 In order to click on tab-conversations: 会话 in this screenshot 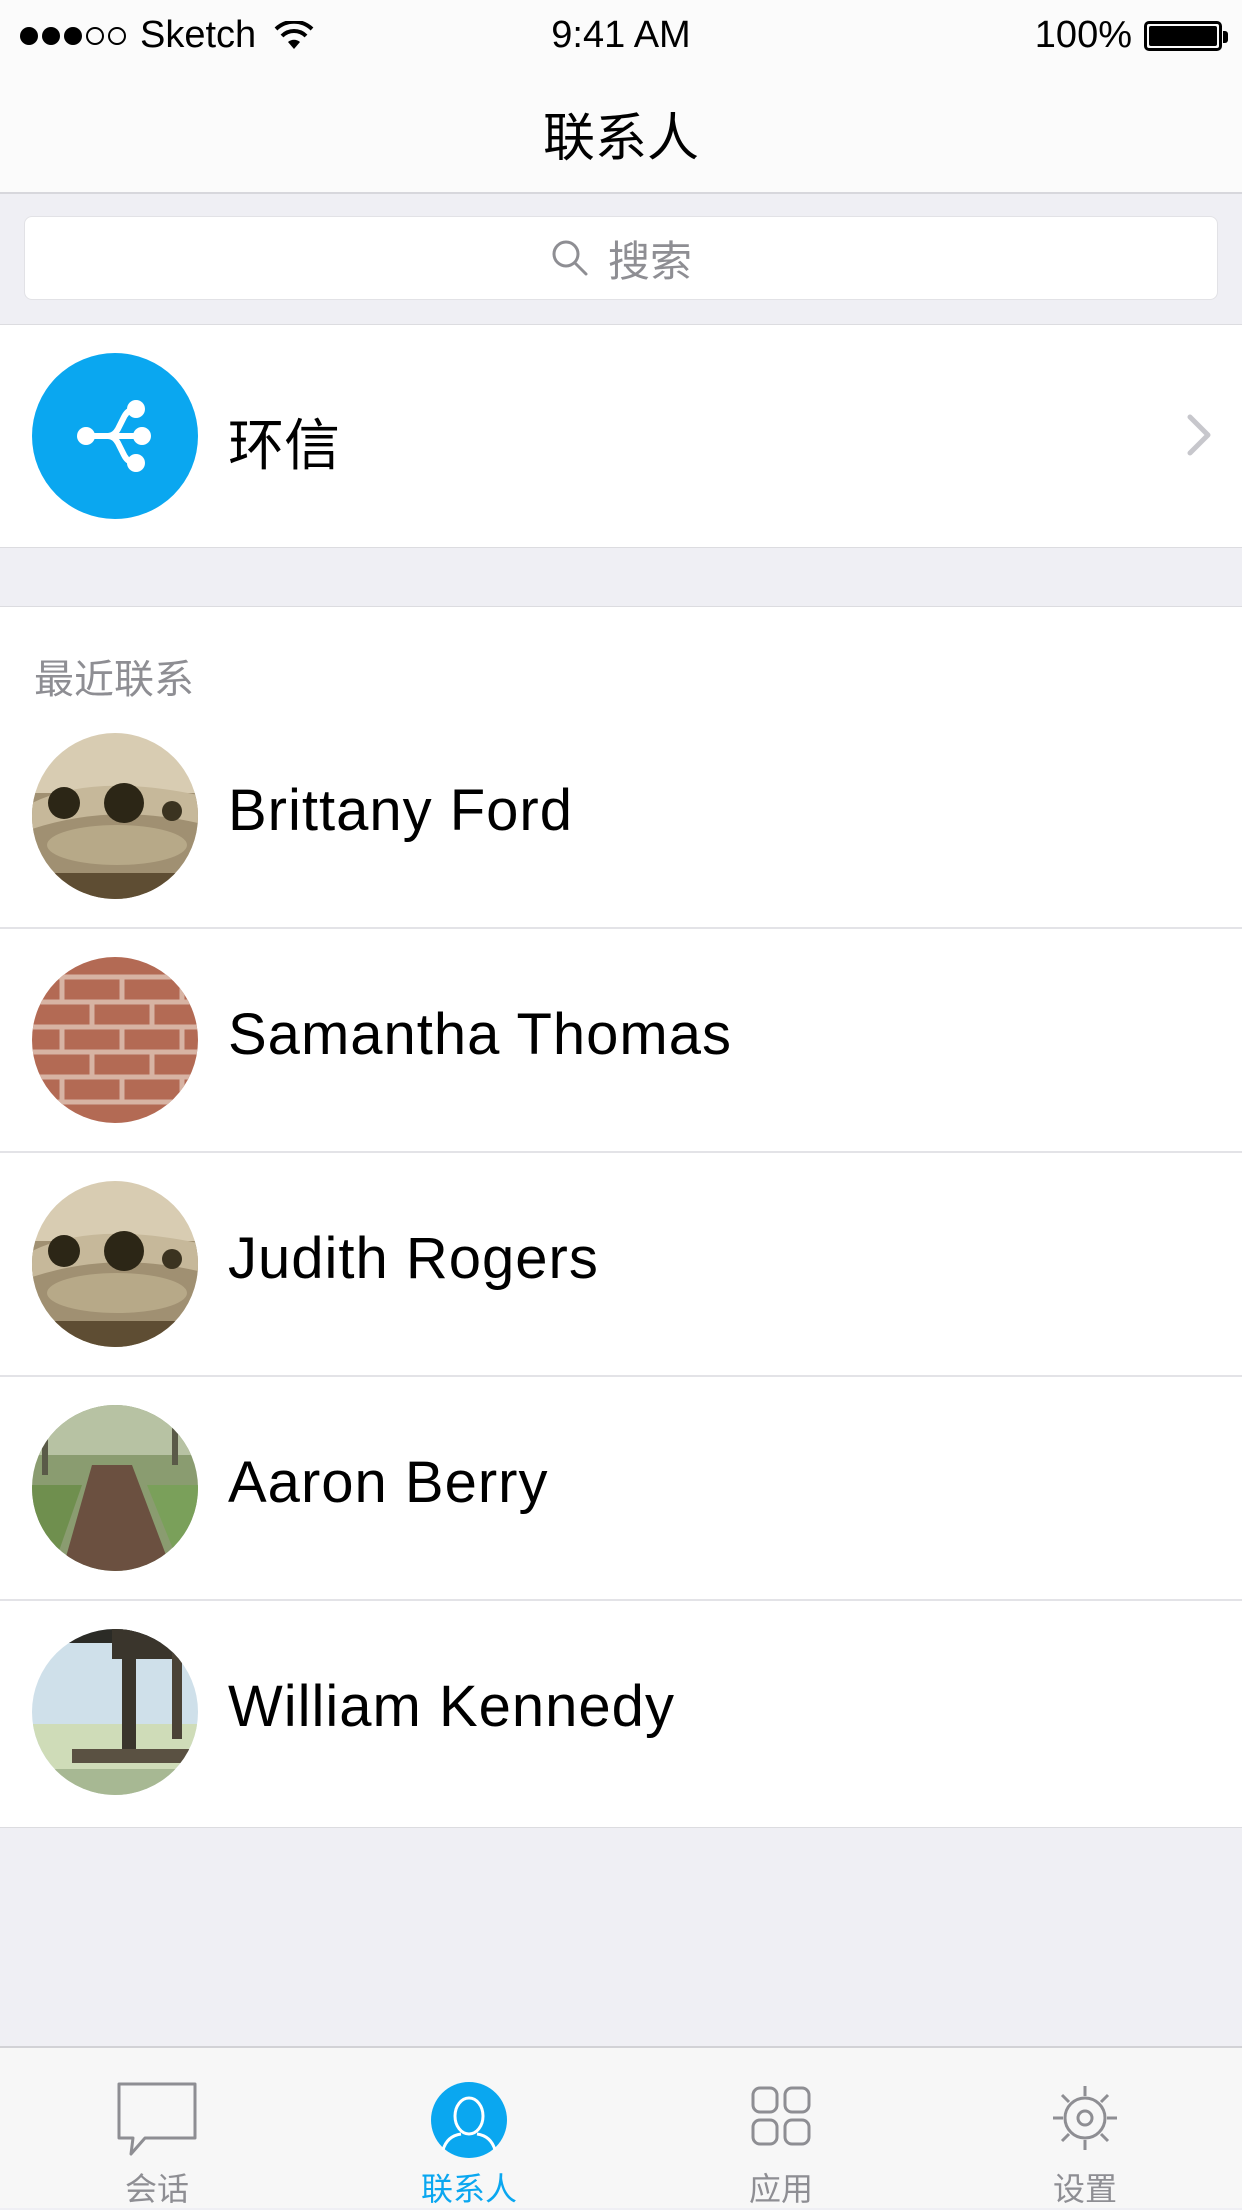, I will do `click(157, 2128)`.